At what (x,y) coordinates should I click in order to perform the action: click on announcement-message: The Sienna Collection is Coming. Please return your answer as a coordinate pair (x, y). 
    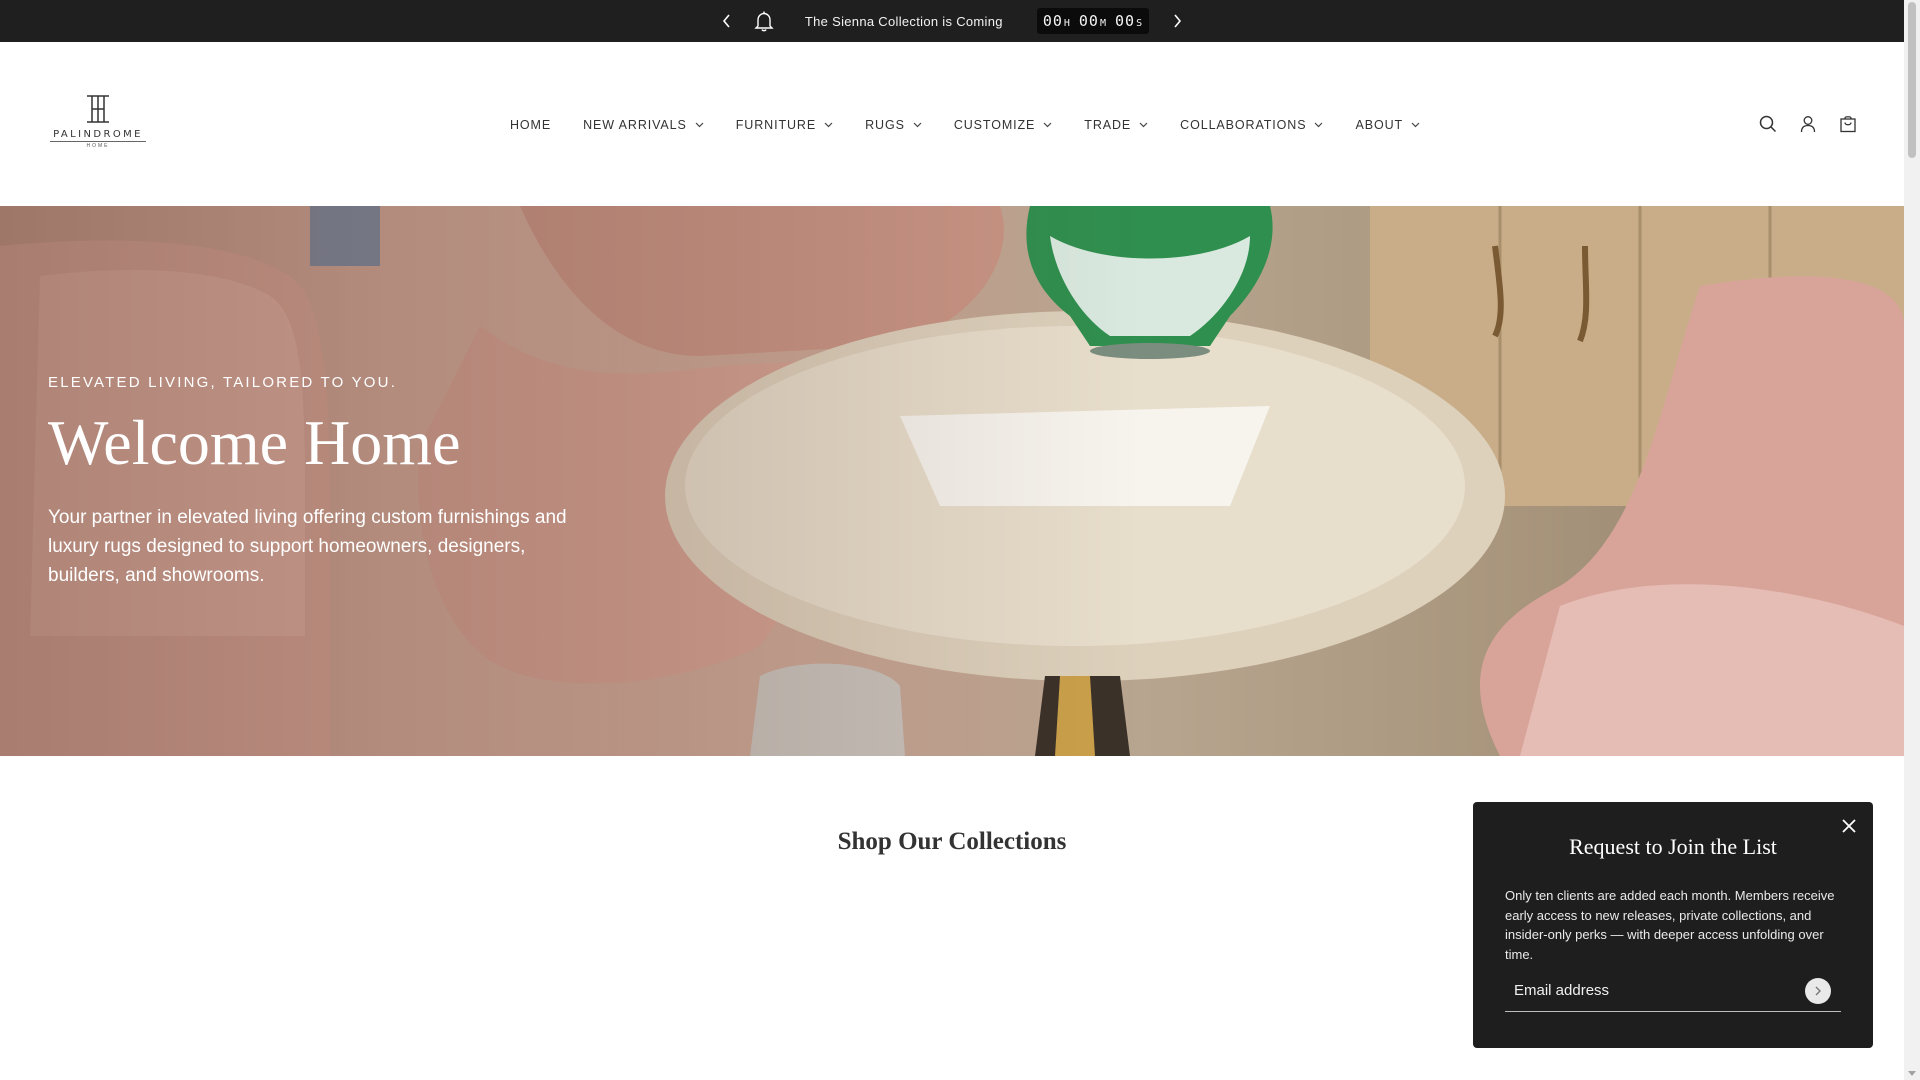
    Looking at the image, I should click on (904, 21).